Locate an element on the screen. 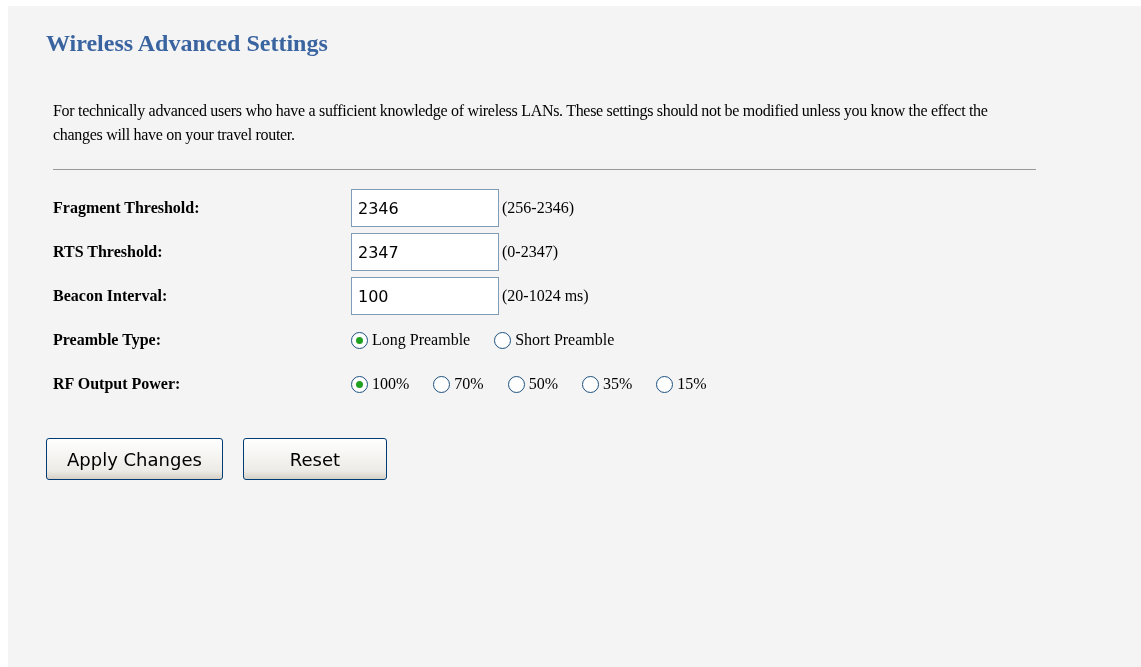 The height and width of the screenshot is (667, 1141). radio-label: 50% is located at coordinates (543, 384).